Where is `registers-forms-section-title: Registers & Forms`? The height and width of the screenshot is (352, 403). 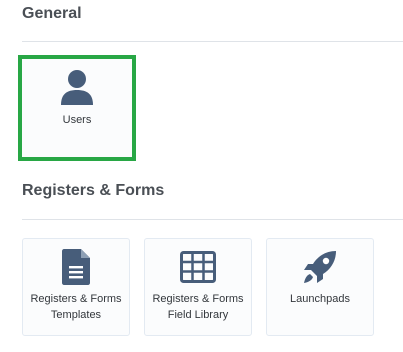
registers-forms-section-title: Registers & Forms is located at coordinates (93, 190).